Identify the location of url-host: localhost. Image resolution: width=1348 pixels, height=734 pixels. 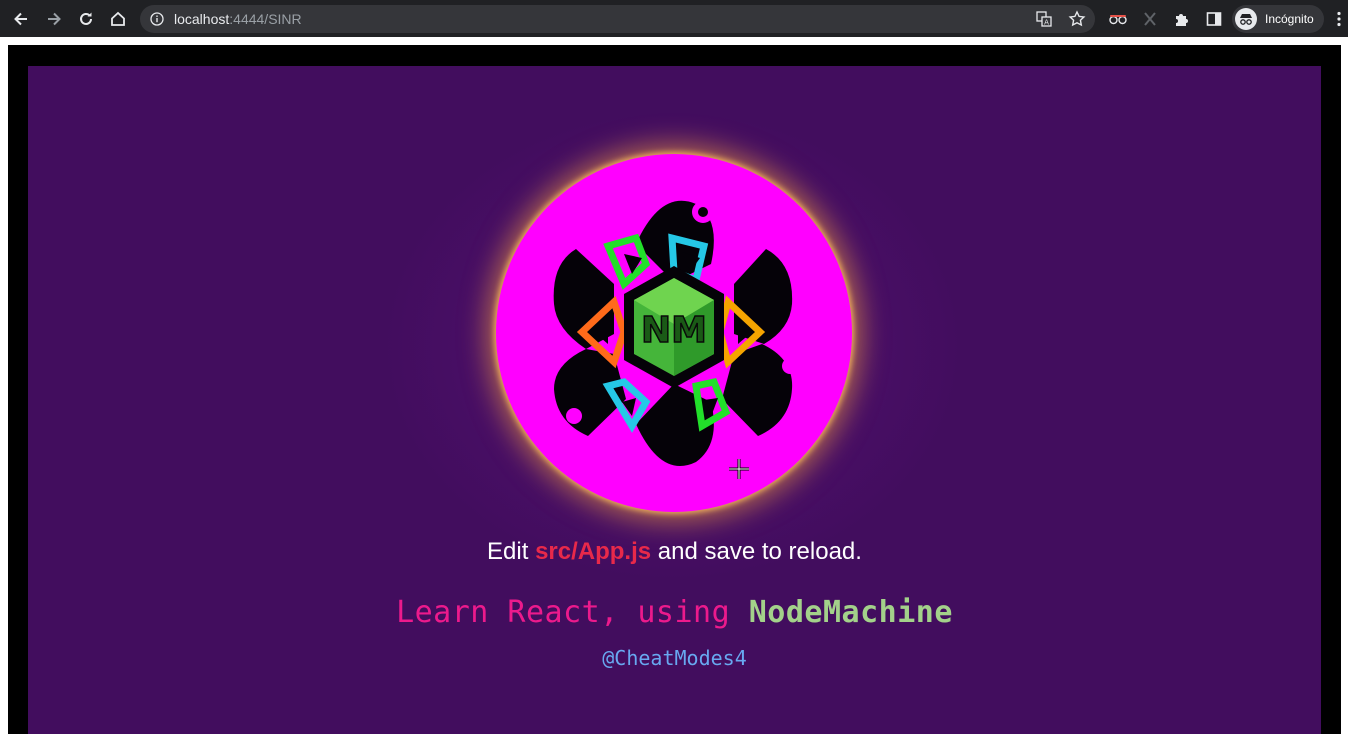
(202, 19).